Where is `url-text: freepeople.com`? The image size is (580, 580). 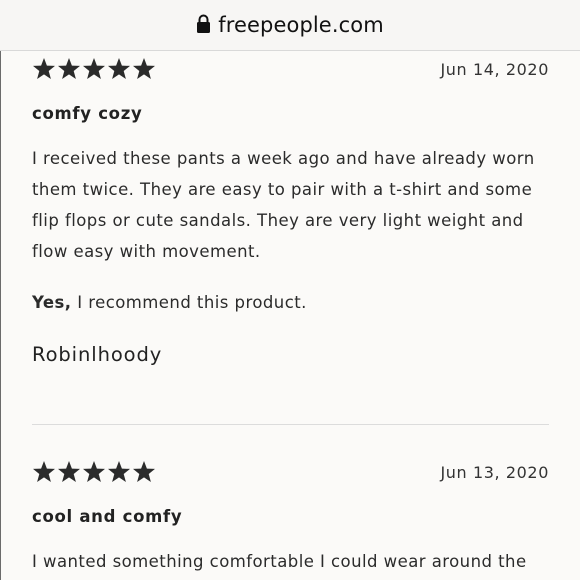 url-text: freepeople.com is located at coordinates (301, 25).